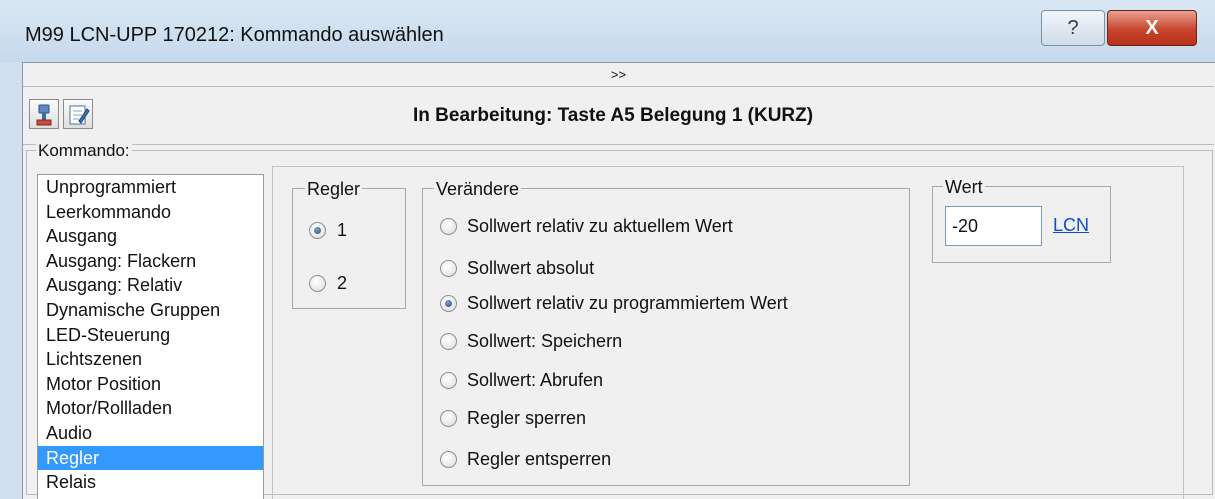  What do you see at coordinates (586, 226) in the screenshot?
I see `veraendere-option: Sollwert relativ zu aktuellem Wert` at bounding box center [586, 226].